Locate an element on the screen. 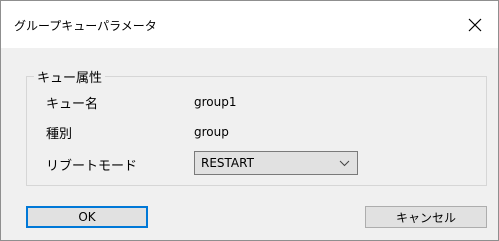 This screenshot has height=241, width=499. ok-button: OK is located at coordinates (87, 217).